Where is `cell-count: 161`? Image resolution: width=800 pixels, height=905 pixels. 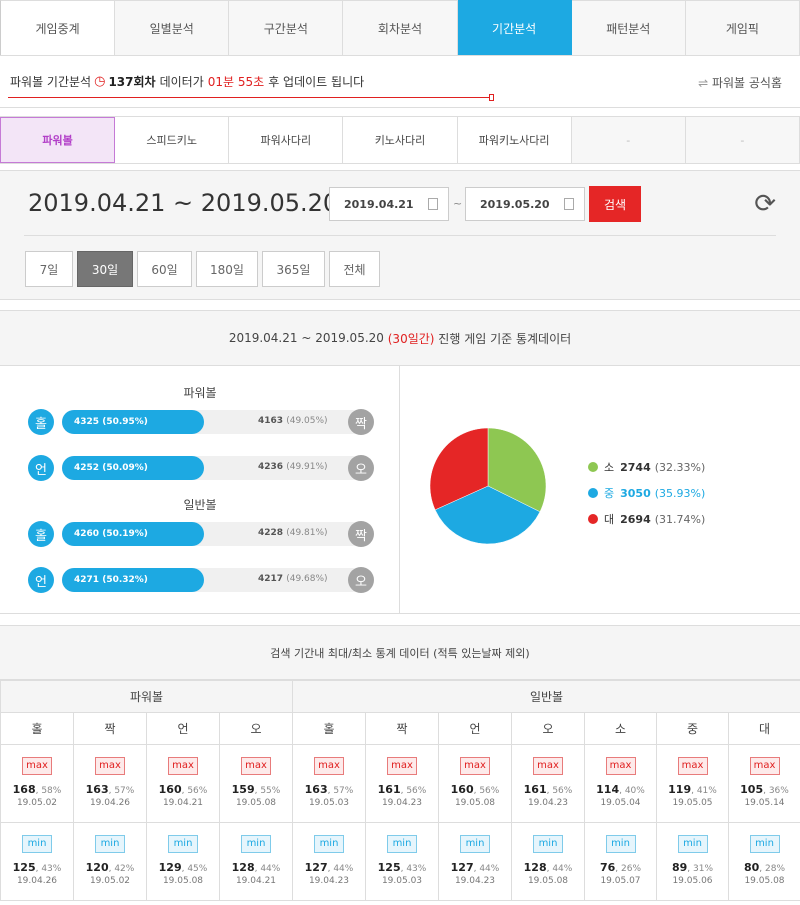 cell-count: 161 is located at coordinates (535, 789).